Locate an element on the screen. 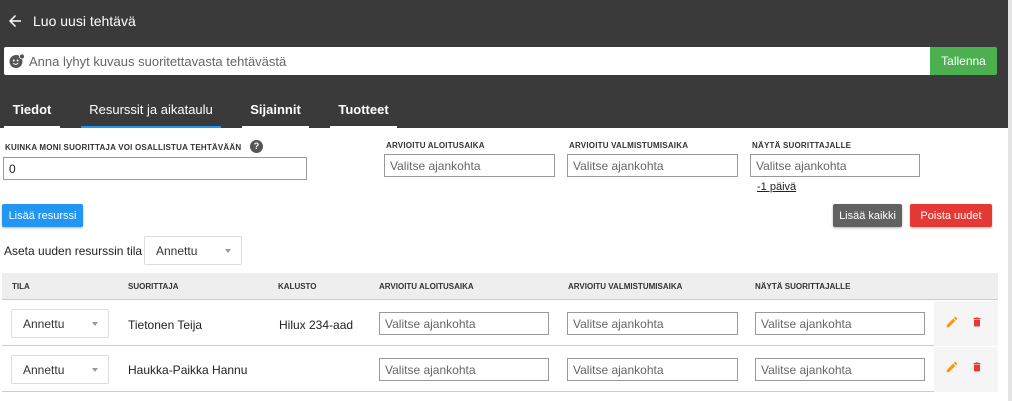 This screenshot has width=1012, height=401. estimated-end-input is located at coordinates (652, 165).